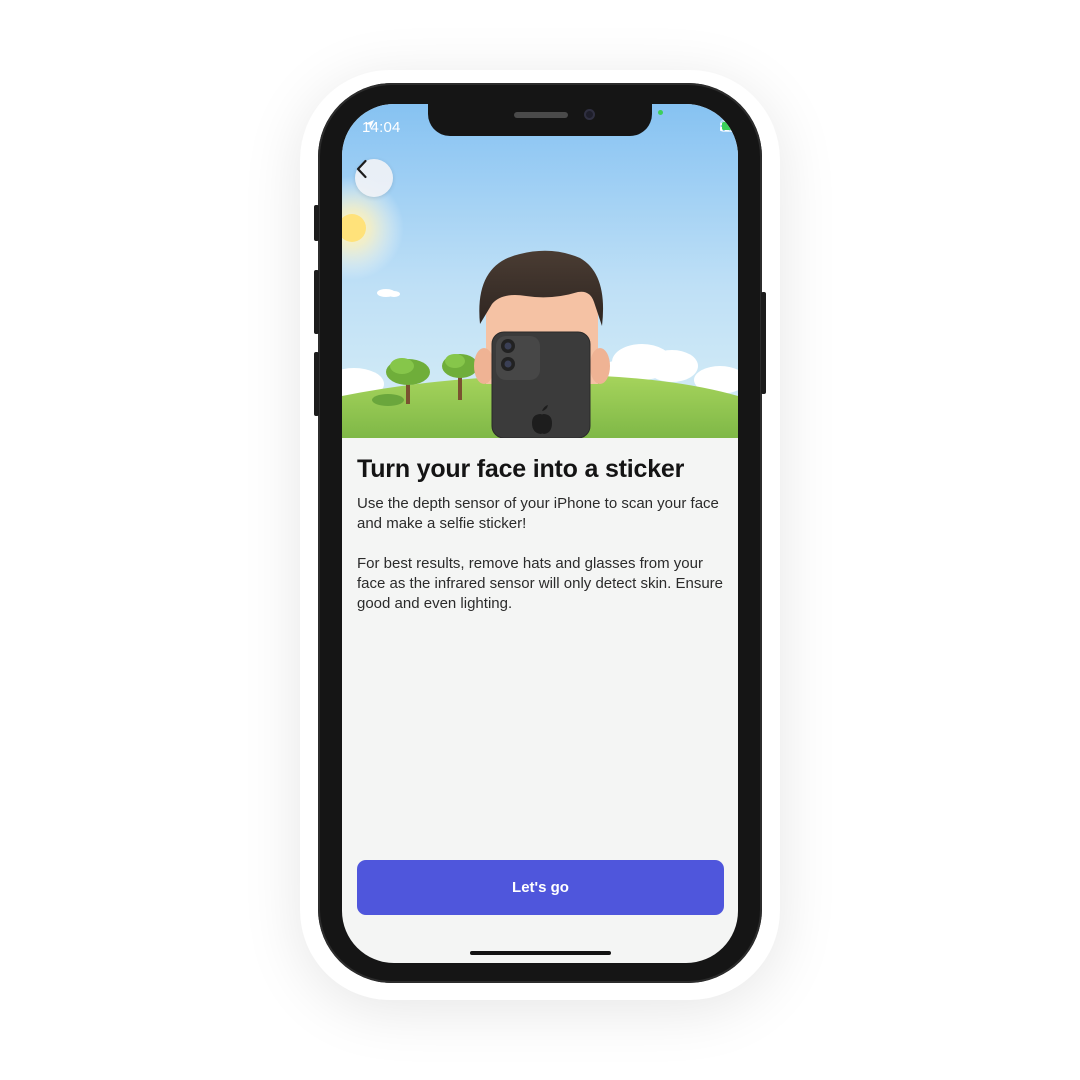  What do you see at coordinates (374, 178) in the screenshot?
I see `back-button` at bounding box center [374, 178].